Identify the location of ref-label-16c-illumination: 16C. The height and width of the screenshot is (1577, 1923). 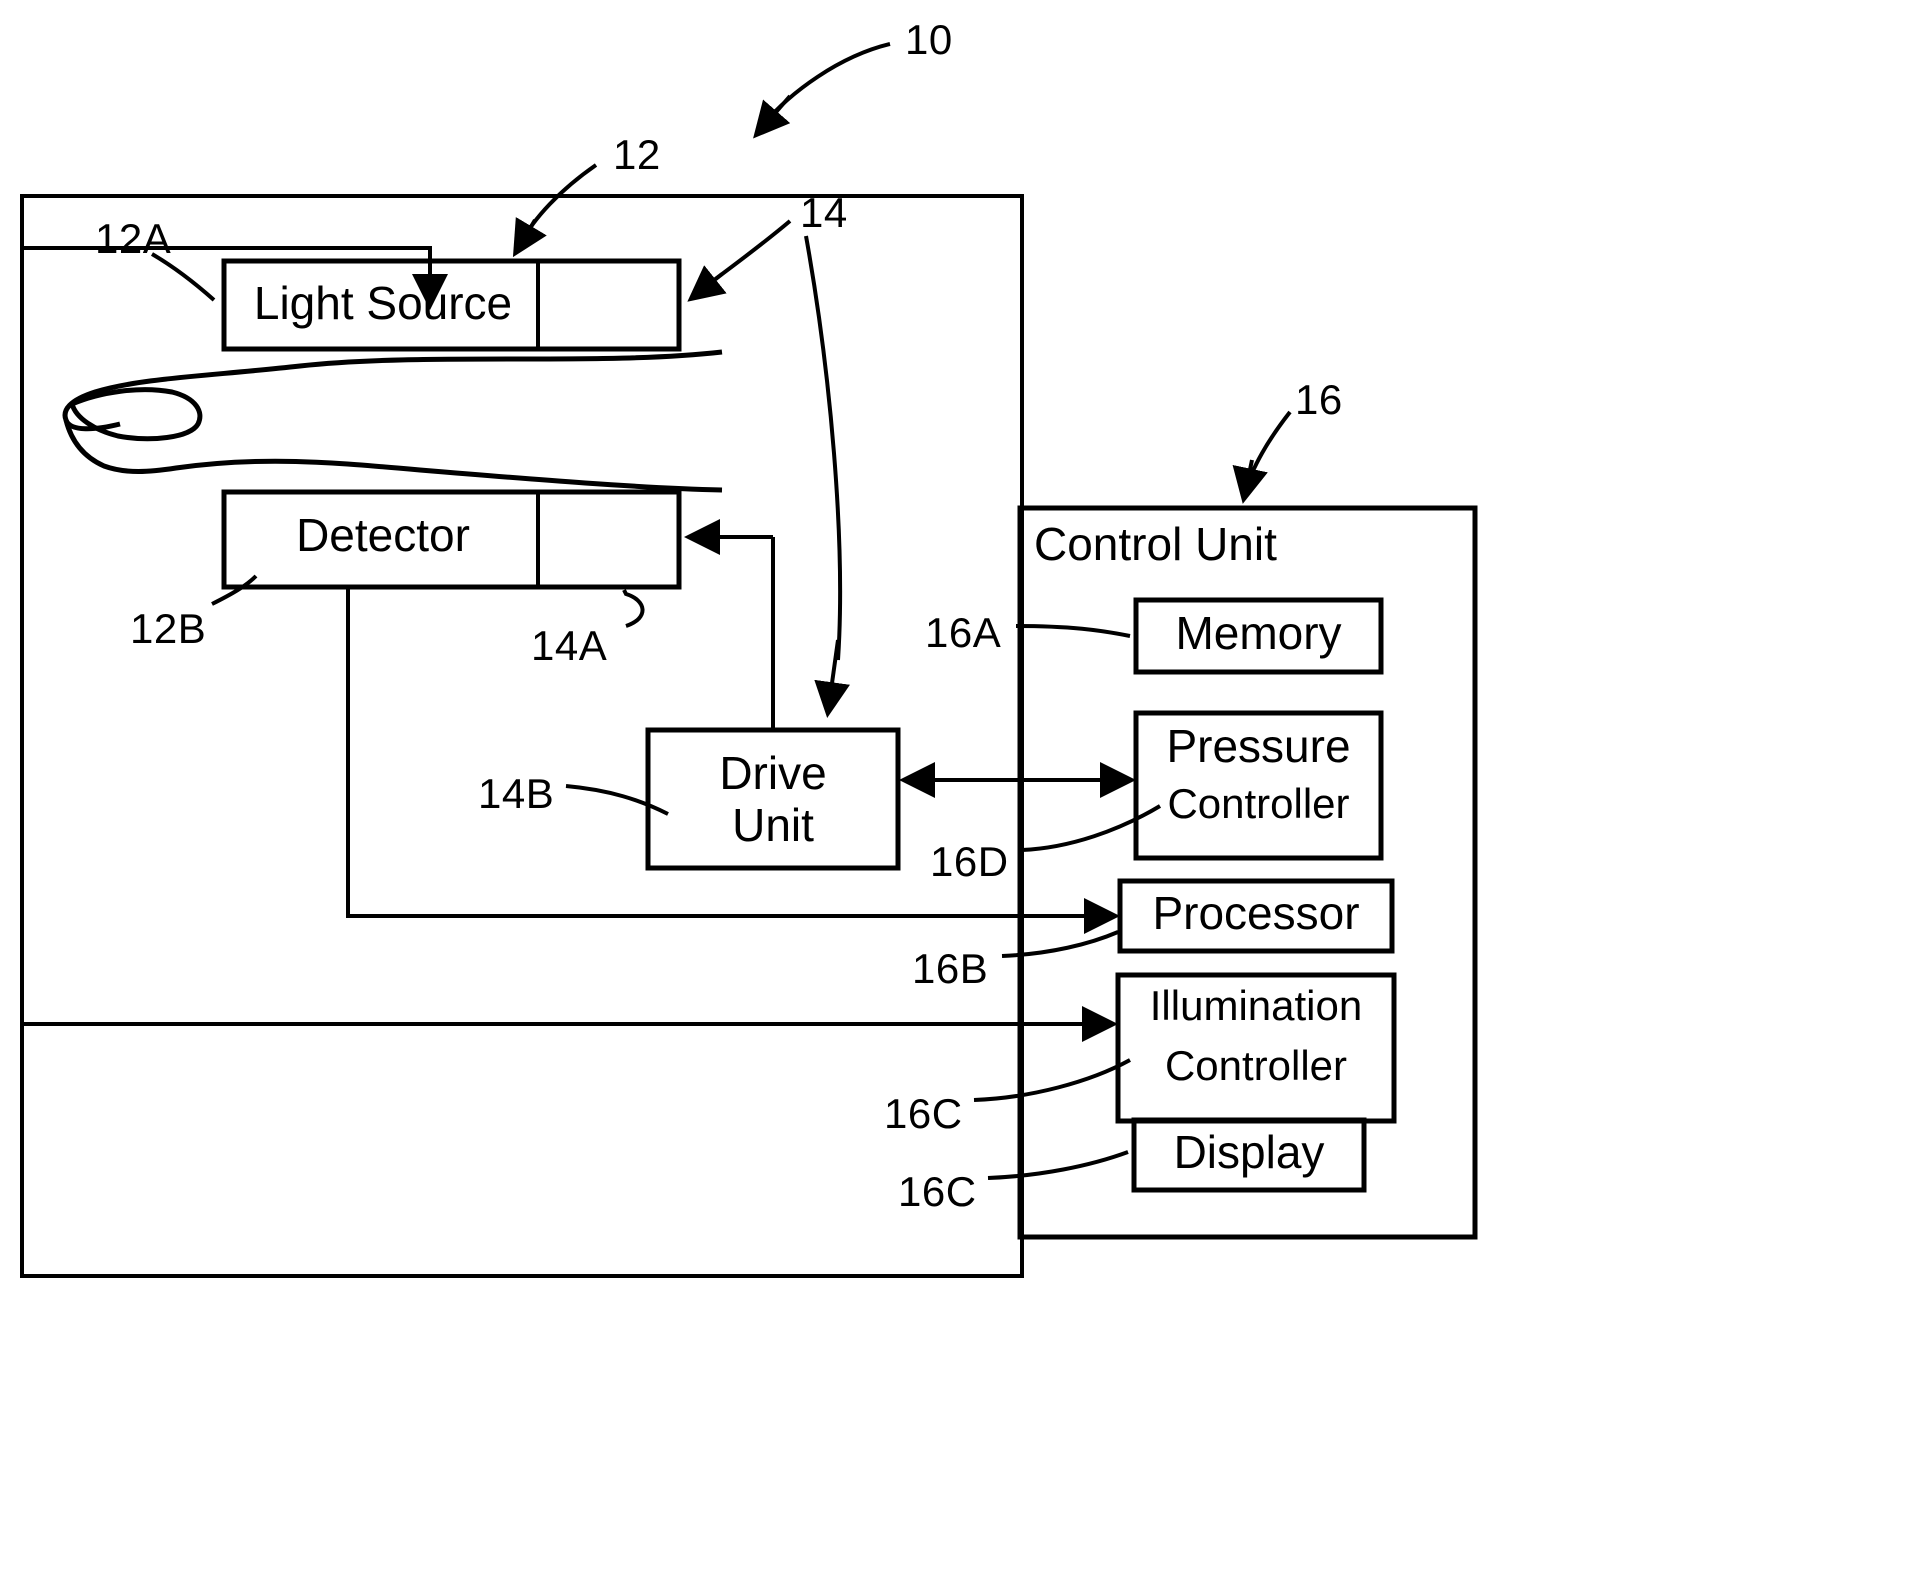
(923, 1113).